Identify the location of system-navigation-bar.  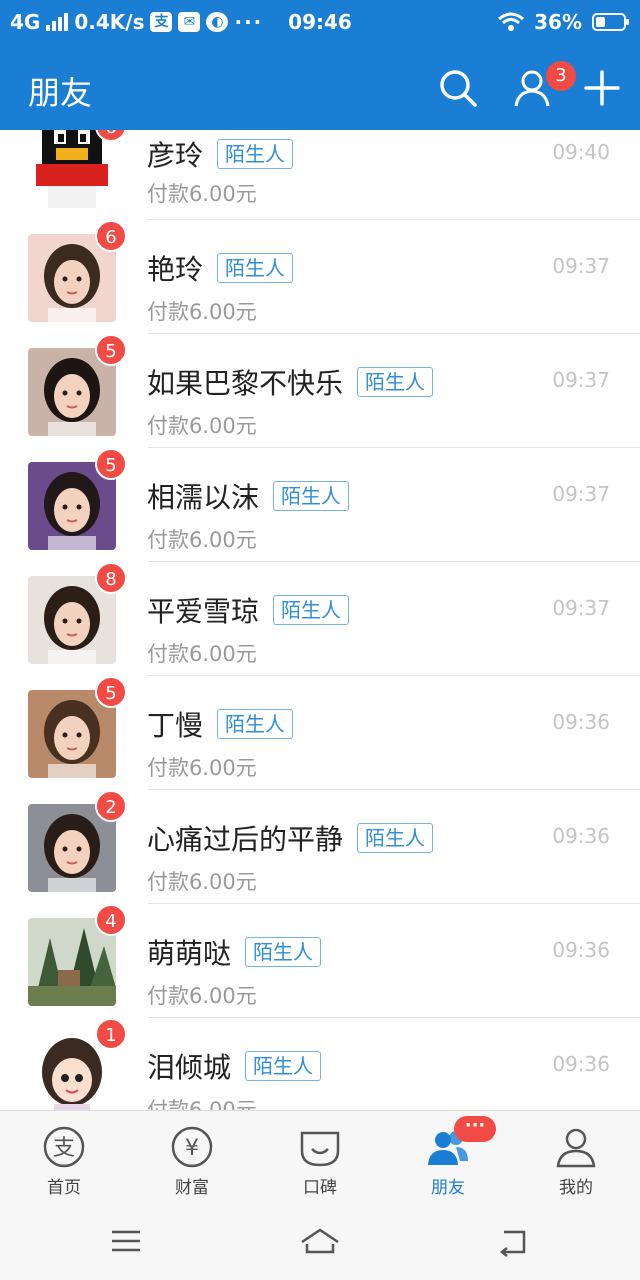
(320, 1241).